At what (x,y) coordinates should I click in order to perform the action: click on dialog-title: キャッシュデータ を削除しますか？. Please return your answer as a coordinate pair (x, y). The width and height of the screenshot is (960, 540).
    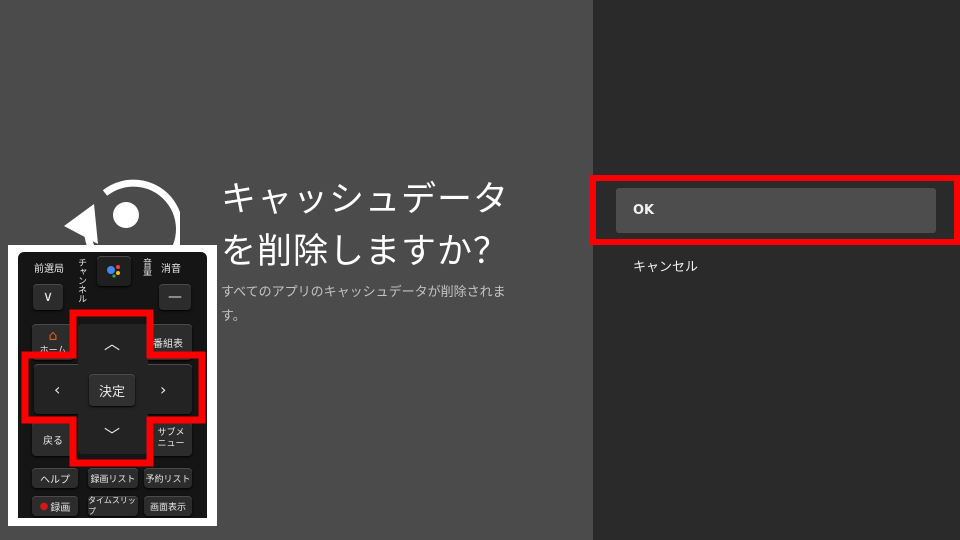
    Looking at the image, I should click on (381, 226).